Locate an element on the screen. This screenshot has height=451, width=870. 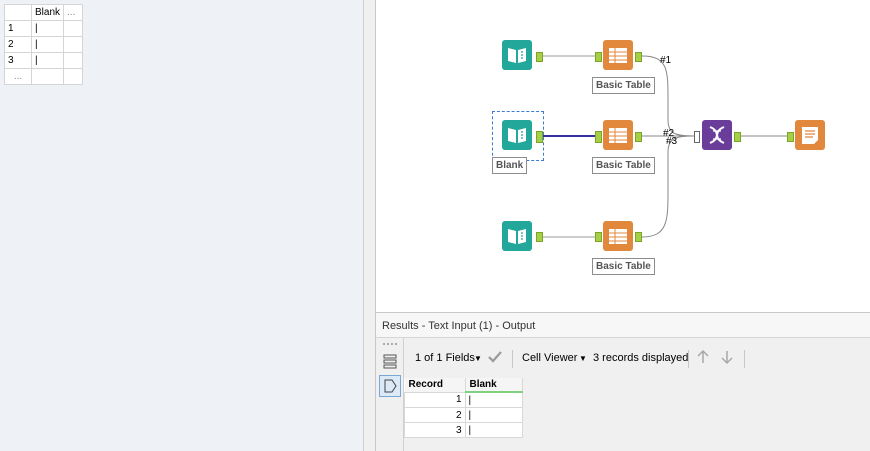
row-number: 2 is located at coordinates (18, 44).